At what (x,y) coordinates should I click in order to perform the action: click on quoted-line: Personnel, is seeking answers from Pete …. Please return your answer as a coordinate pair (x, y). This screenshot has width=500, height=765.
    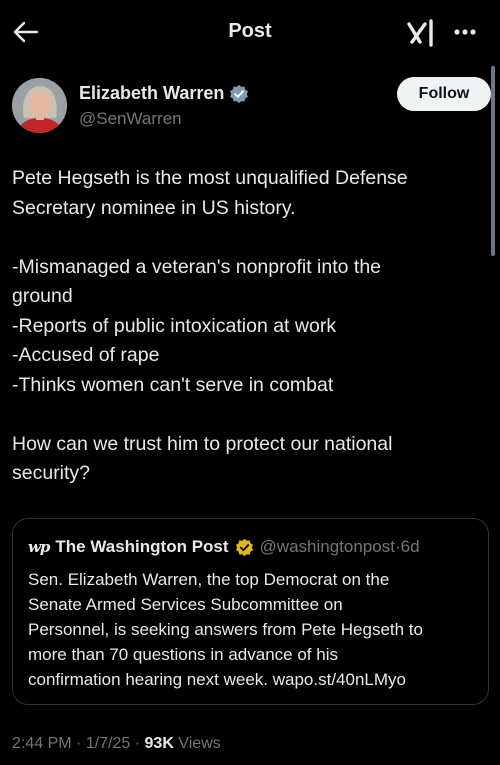
    Looking at the image, I should click on (225, 629).